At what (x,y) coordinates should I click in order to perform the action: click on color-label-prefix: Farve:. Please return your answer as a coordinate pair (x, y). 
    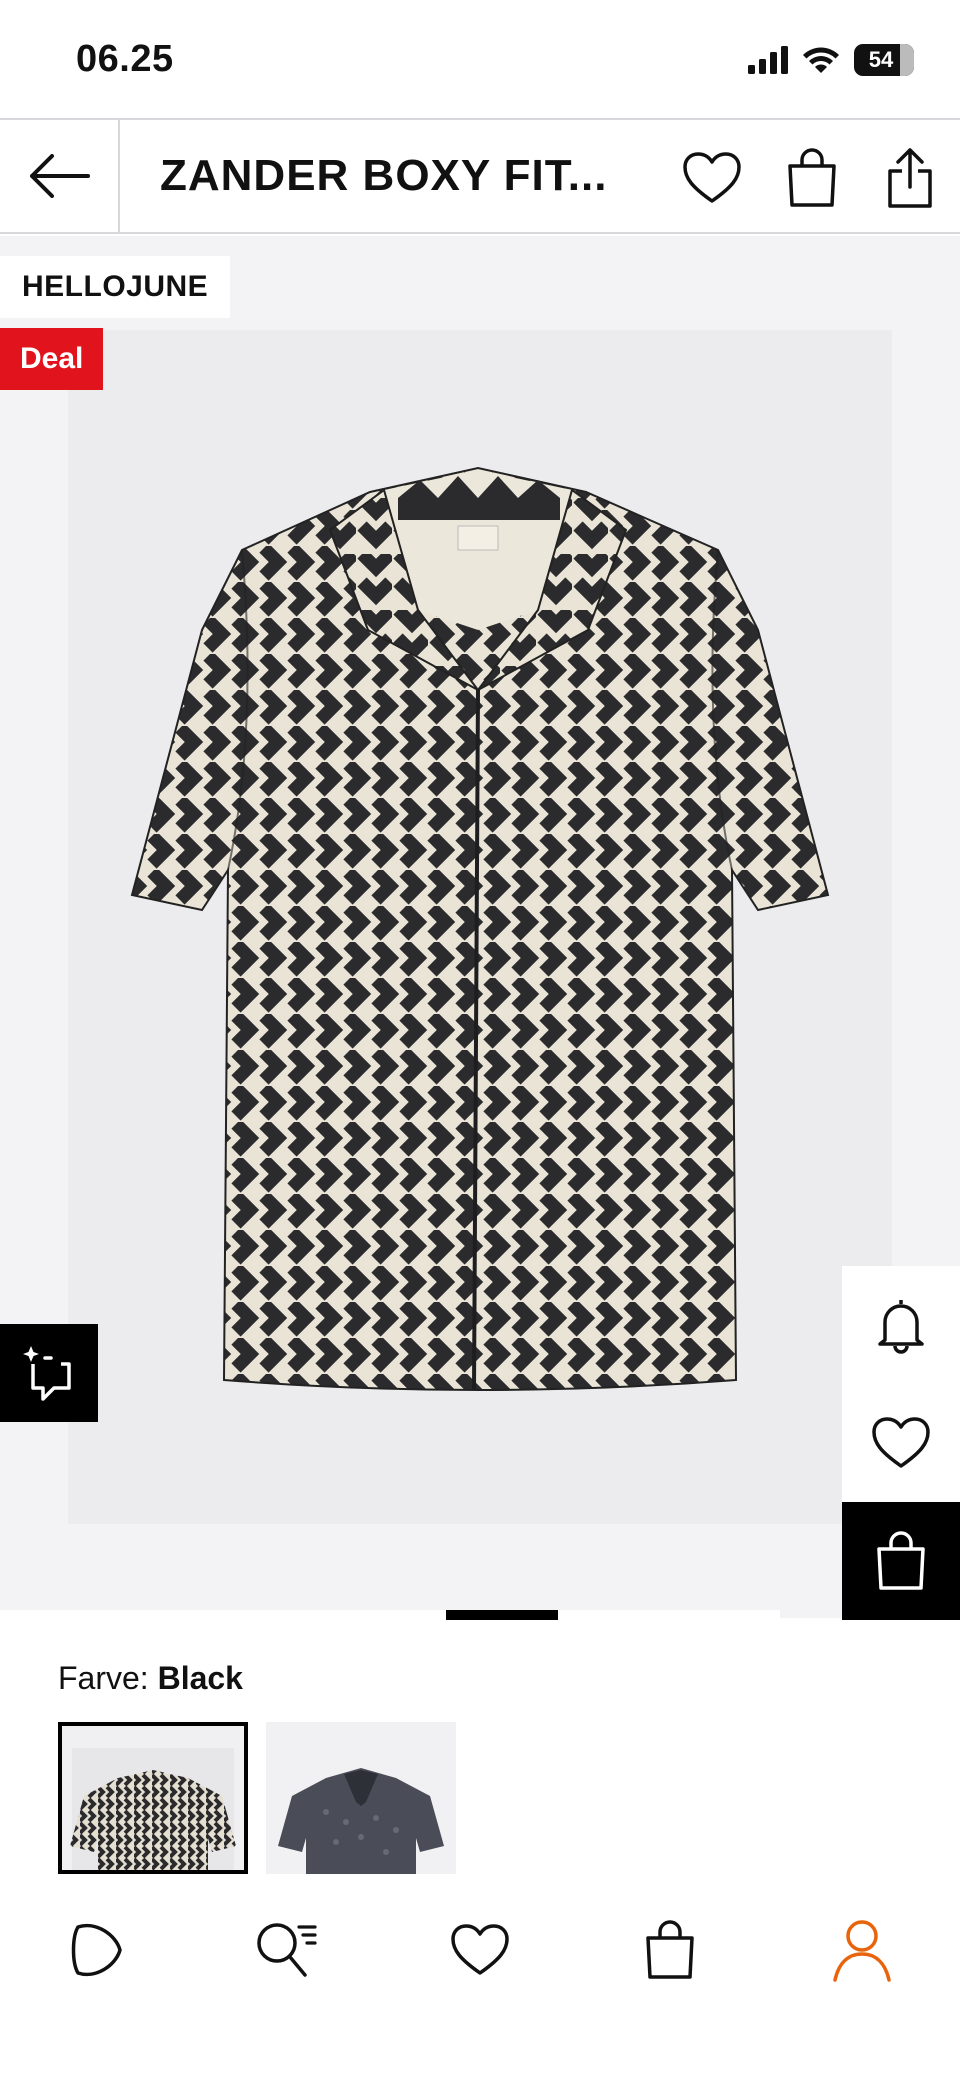
    Looking at the image, I should click on (103, 1678).